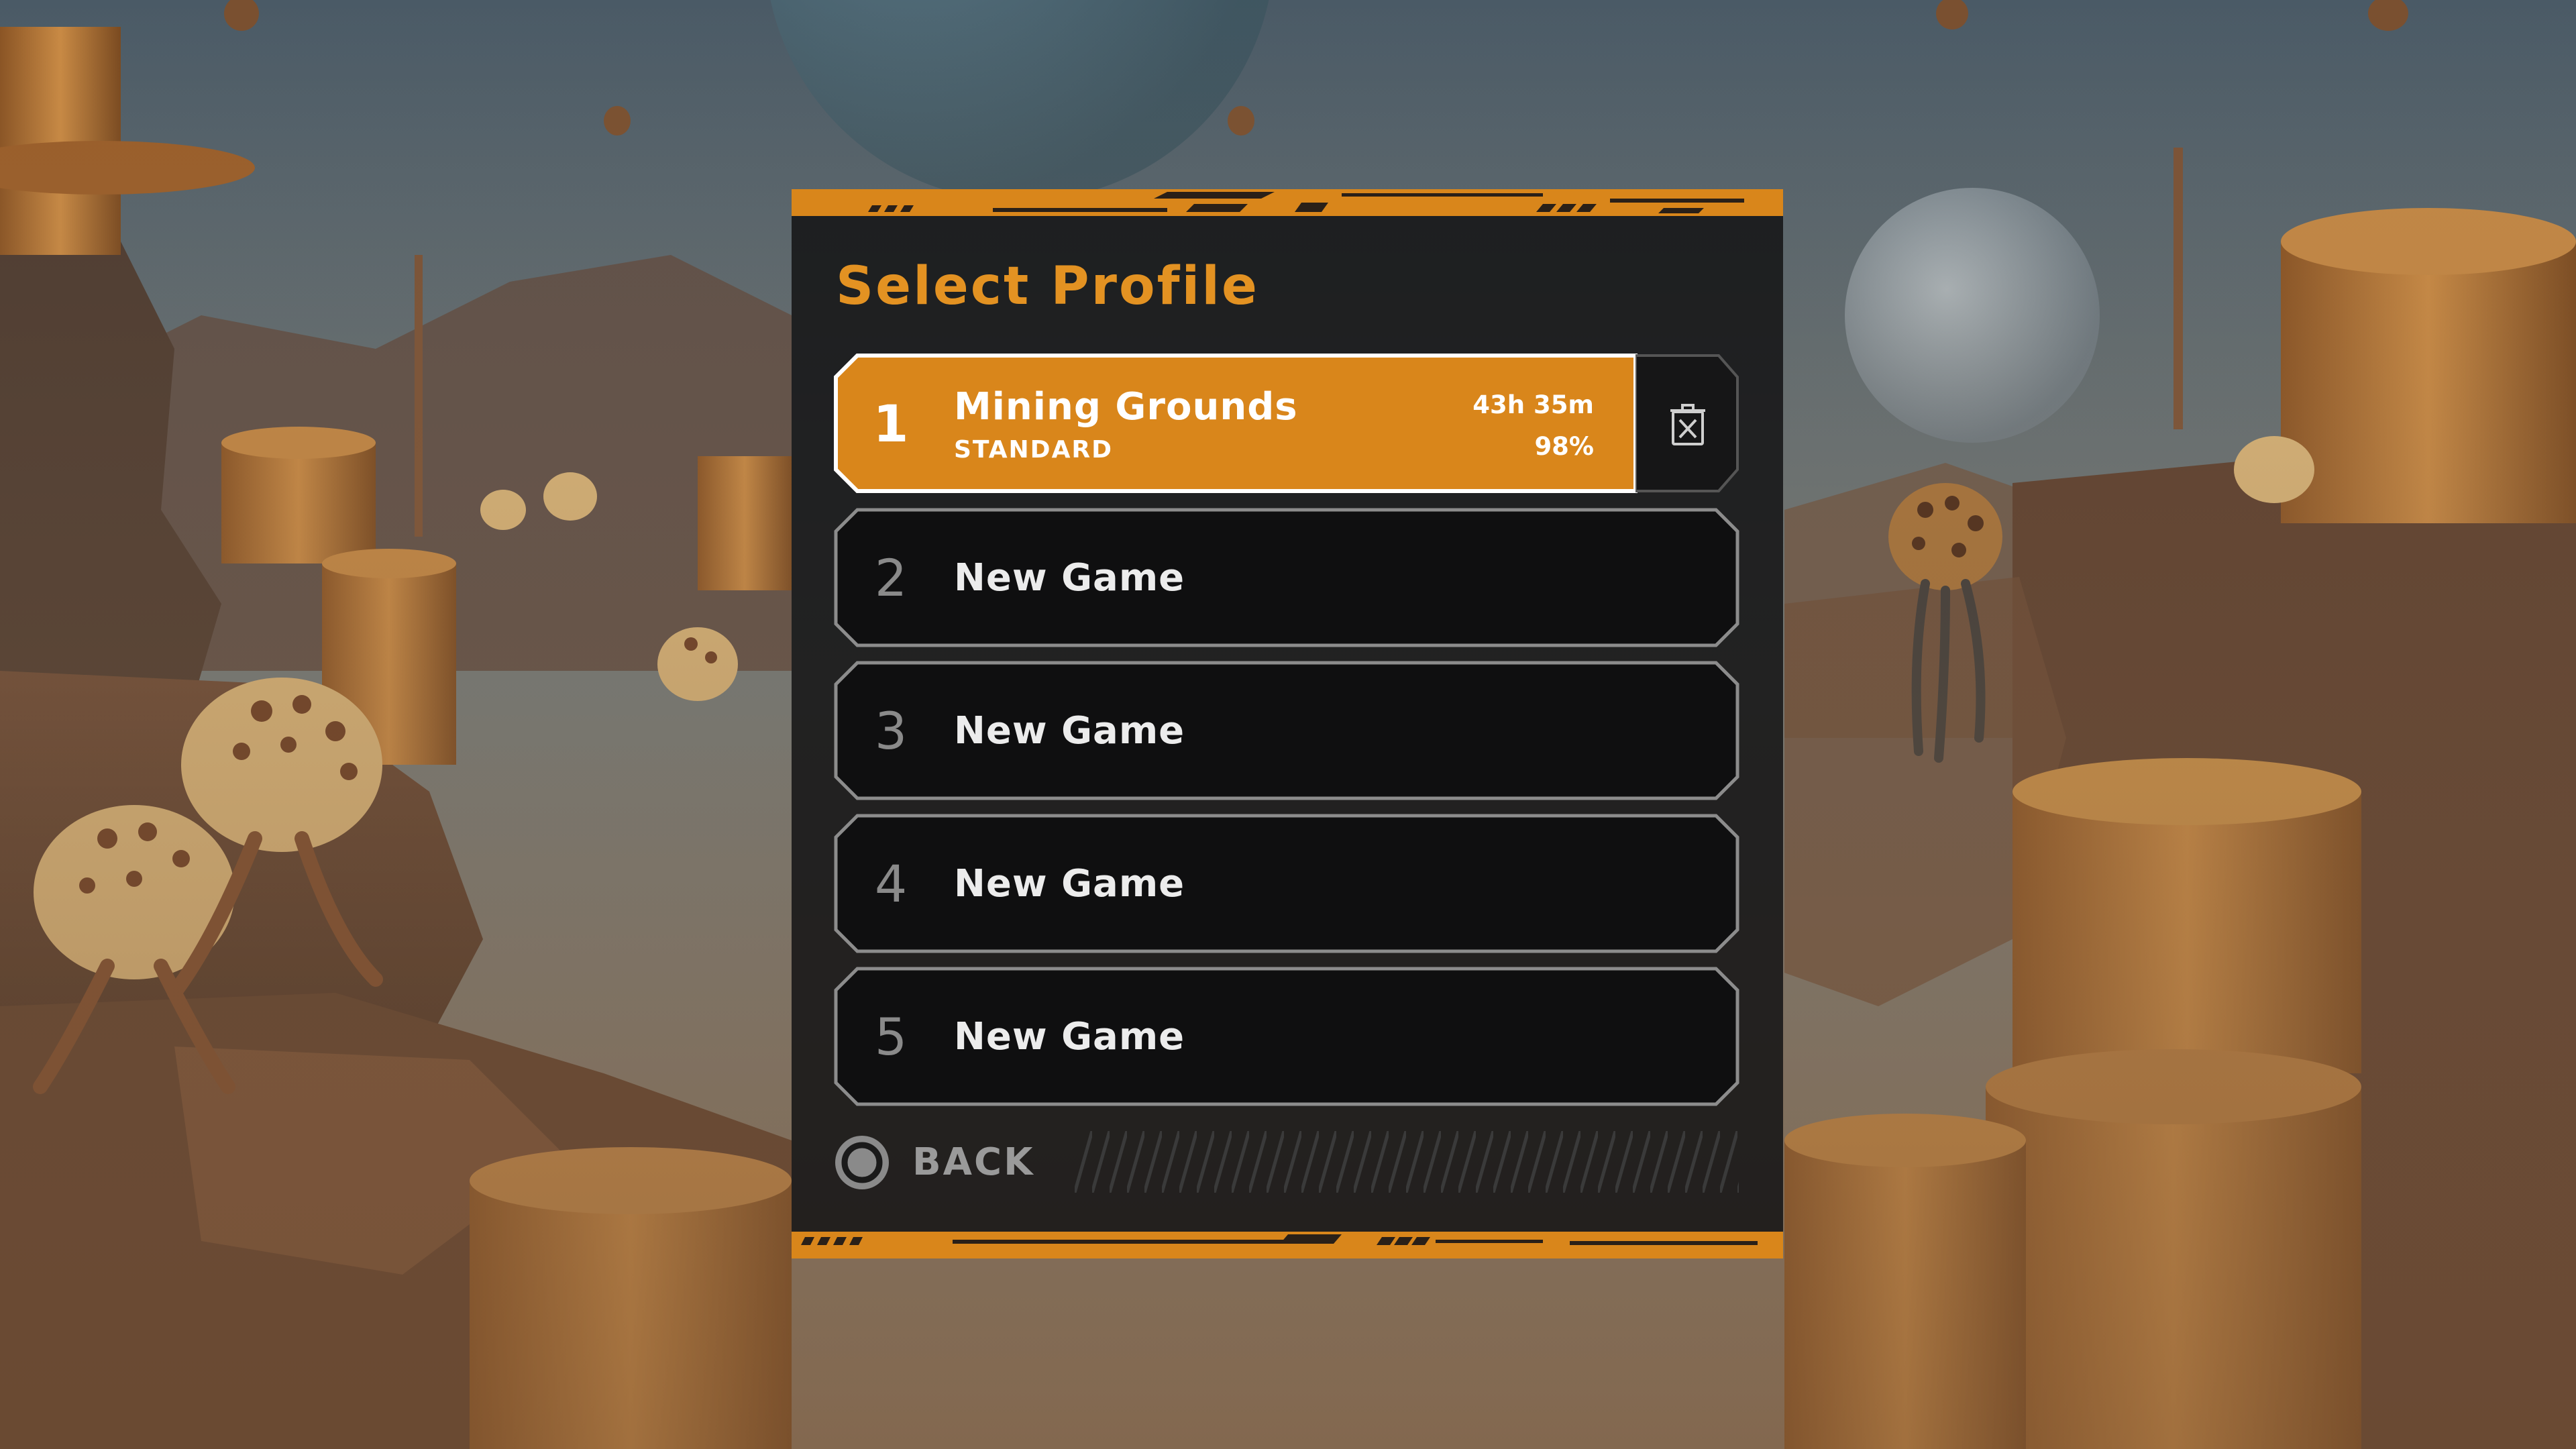 This screenshot has height=1449, width=2576. I want to click on profile-slot-5: 5 New Game, so click(1286, 1036).